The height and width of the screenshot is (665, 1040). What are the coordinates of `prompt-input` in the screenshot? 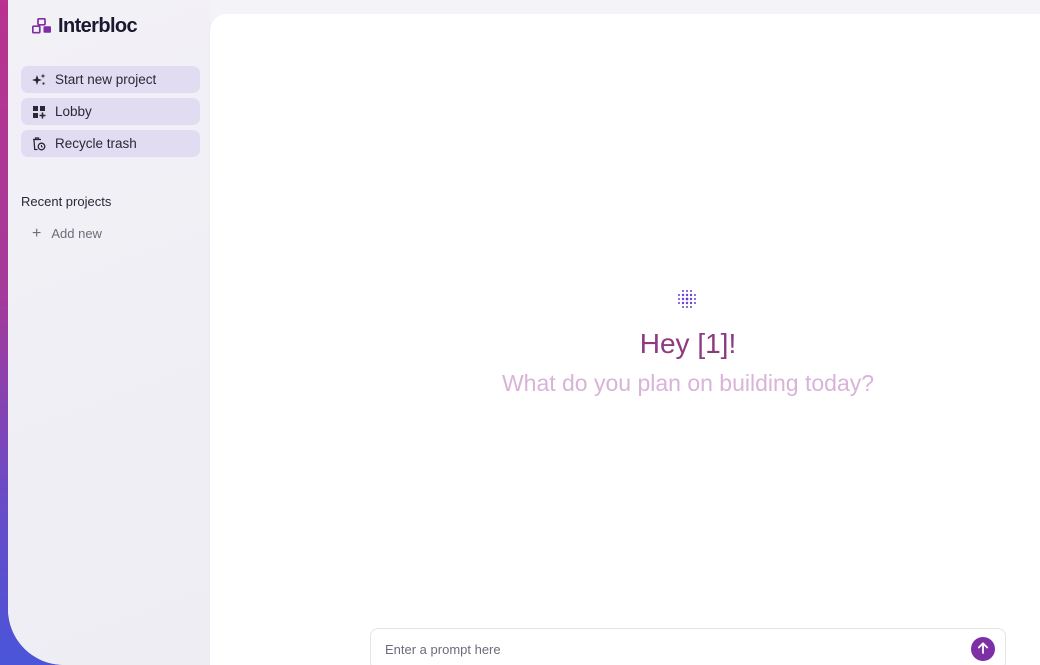 It's located at (665, 649).